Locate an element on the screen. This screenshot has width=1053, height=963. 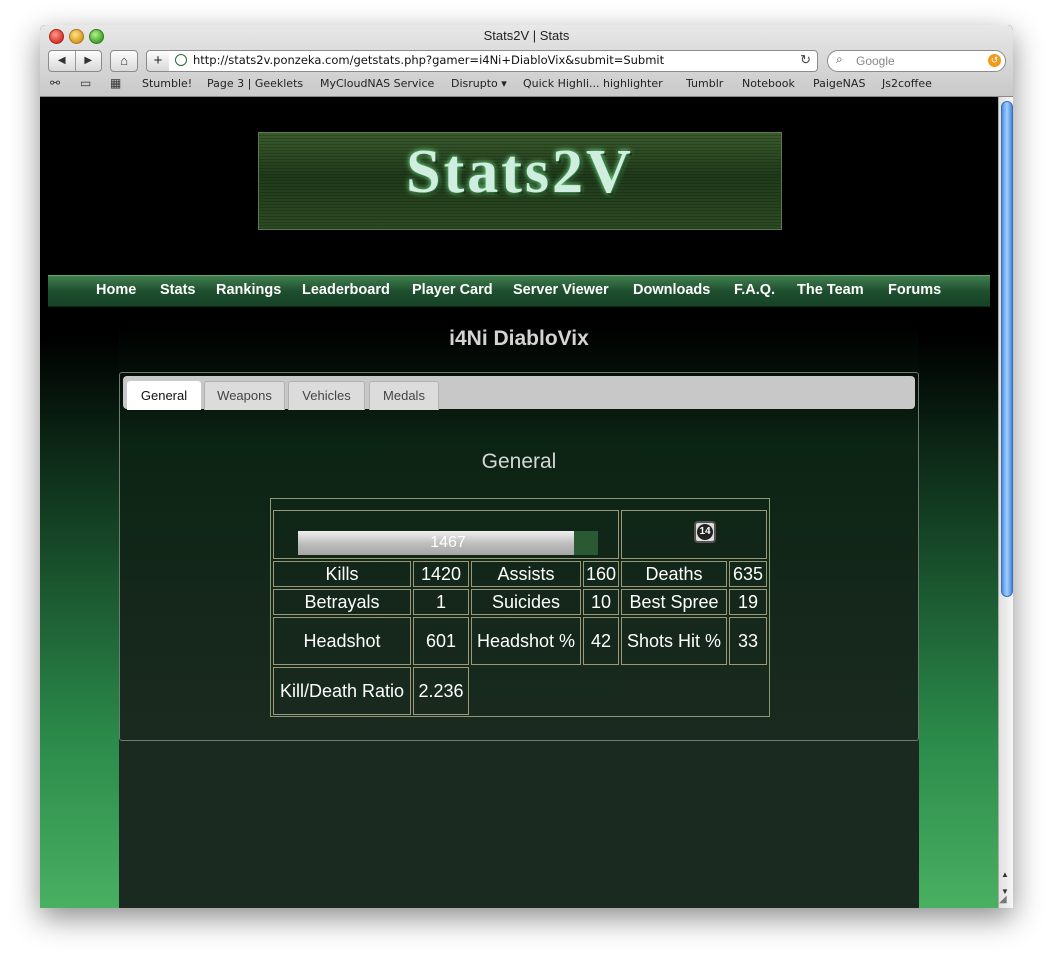
stat-value: 160 is located at coordinates (601, 574).